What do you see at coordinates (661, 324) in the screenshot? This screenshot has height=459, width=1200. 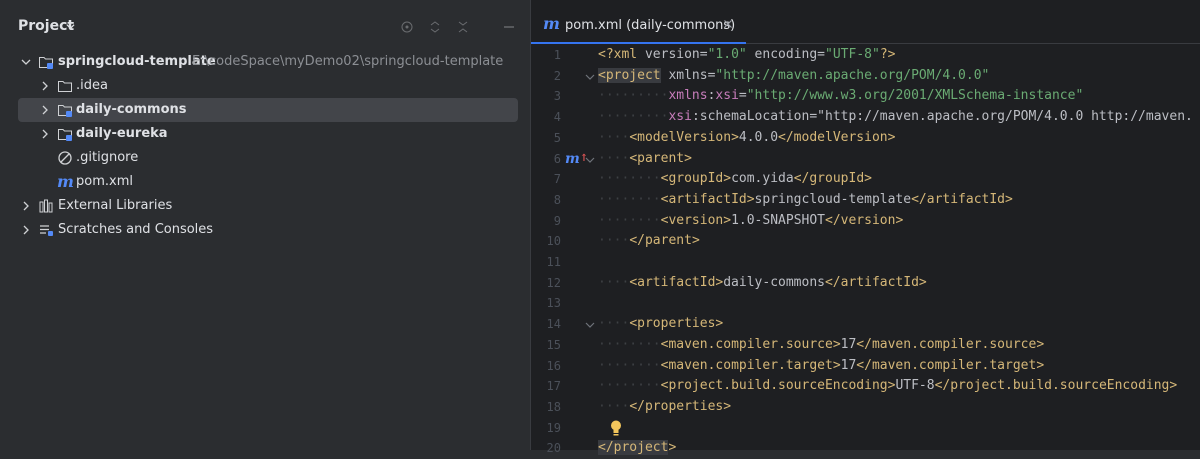 I see `code-text: ····<properties>` at bounding box center [661, 324].